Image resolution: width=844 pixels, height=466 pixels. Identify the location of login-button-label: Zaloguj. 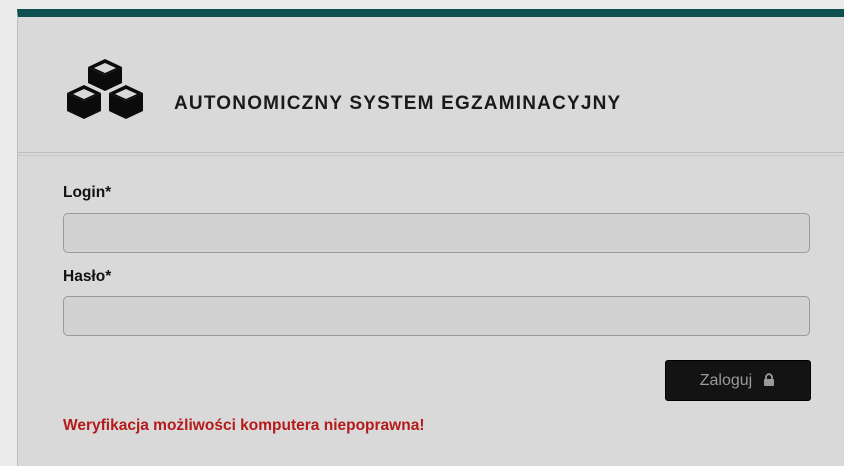
(726, 380).